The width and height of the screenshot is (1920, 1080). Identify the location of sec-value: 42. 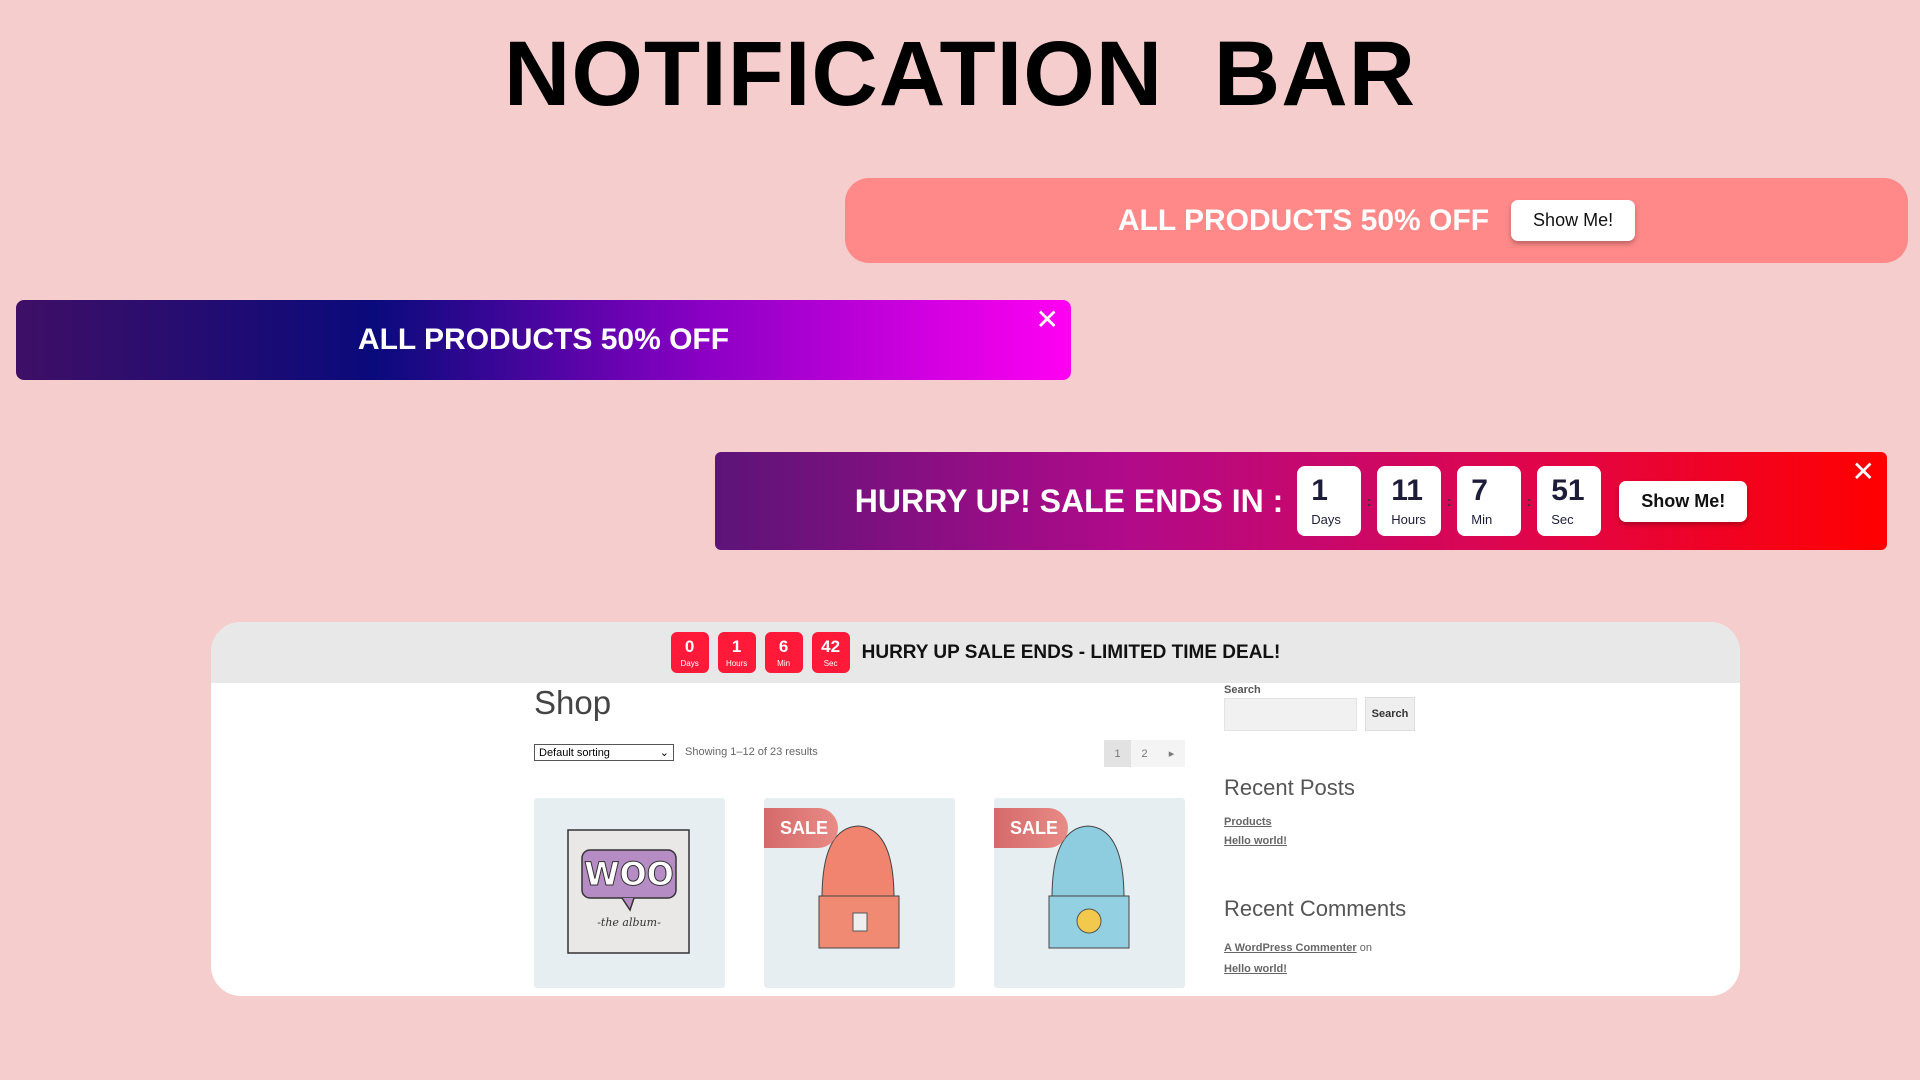
(831, 646).